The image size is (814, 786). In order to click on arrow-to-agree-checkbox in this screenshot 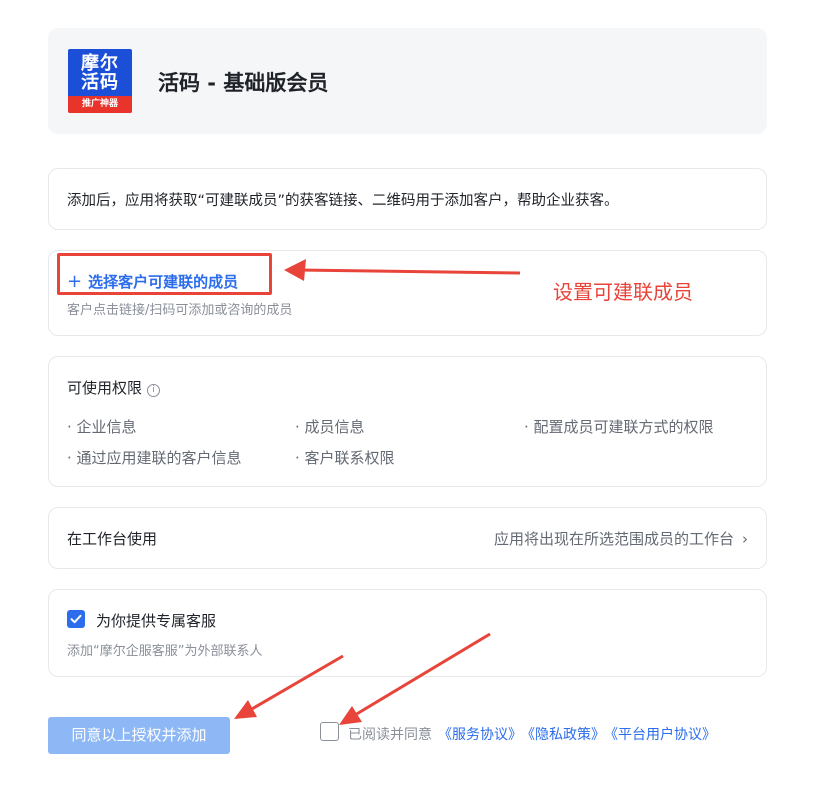, I will do `click(415, 678)`.